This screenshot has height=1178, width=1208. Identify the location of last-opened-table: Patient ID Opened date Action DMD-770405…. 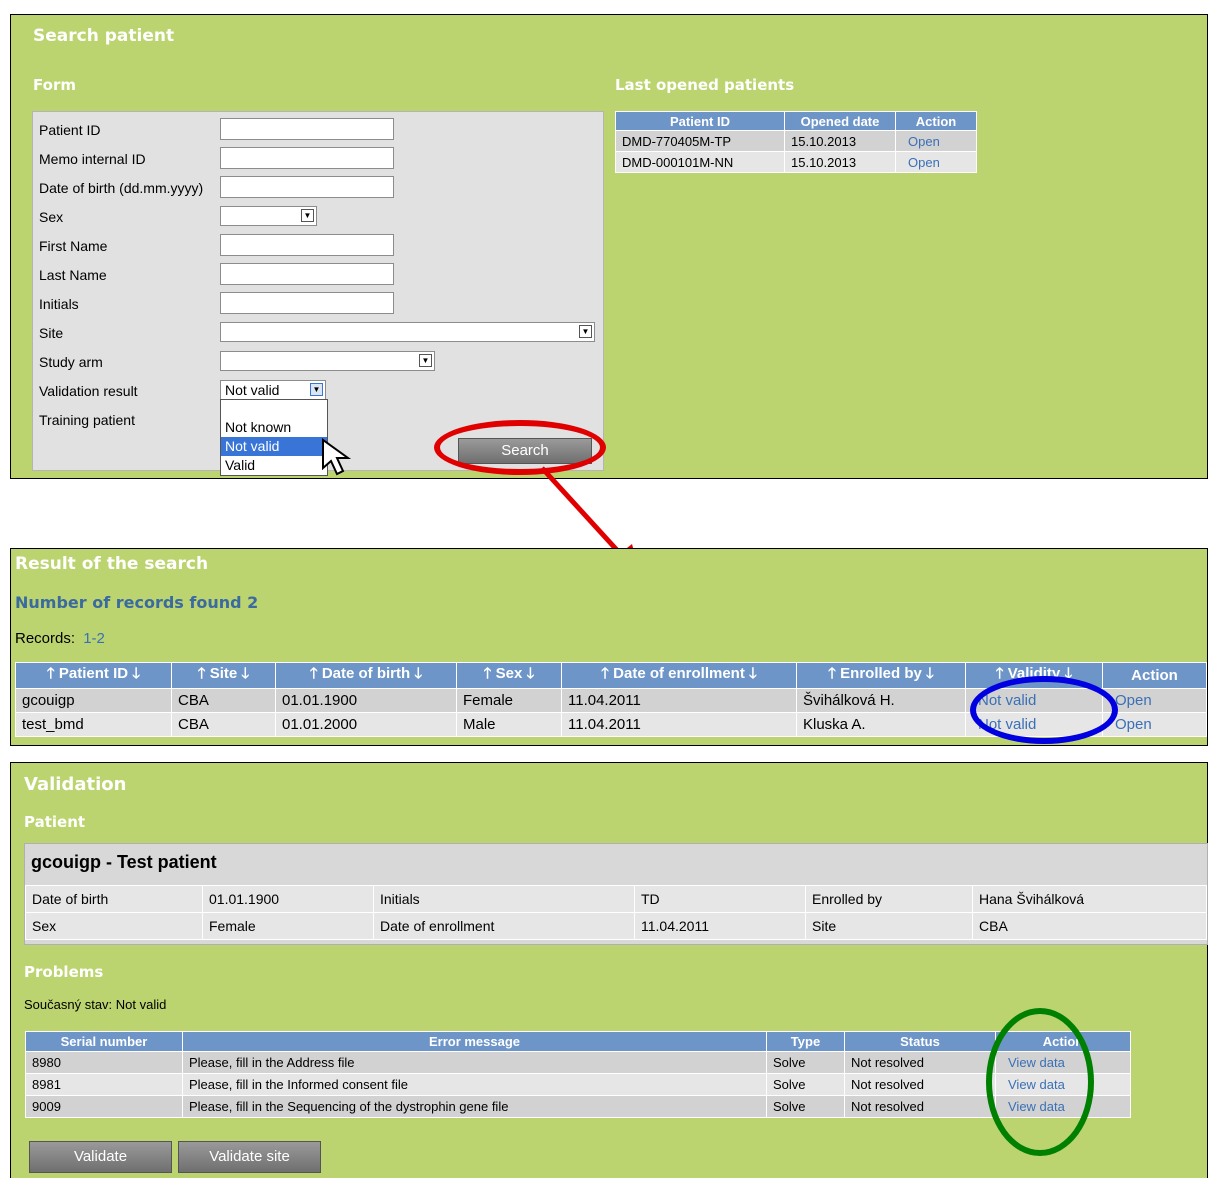
(796, 142).